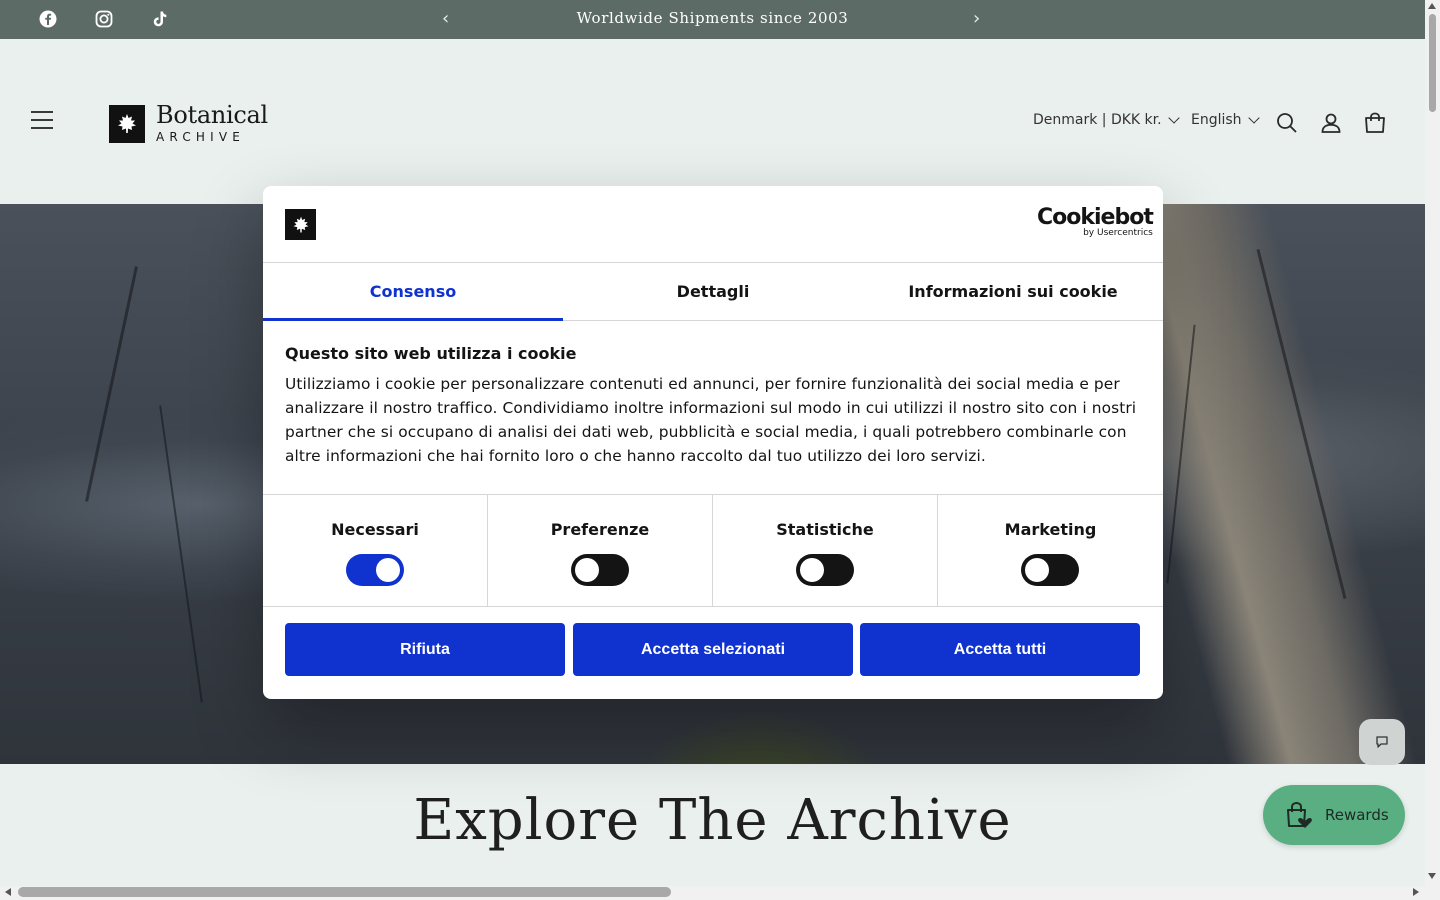  I want to click on tiktok-icon, so click(160, 19).